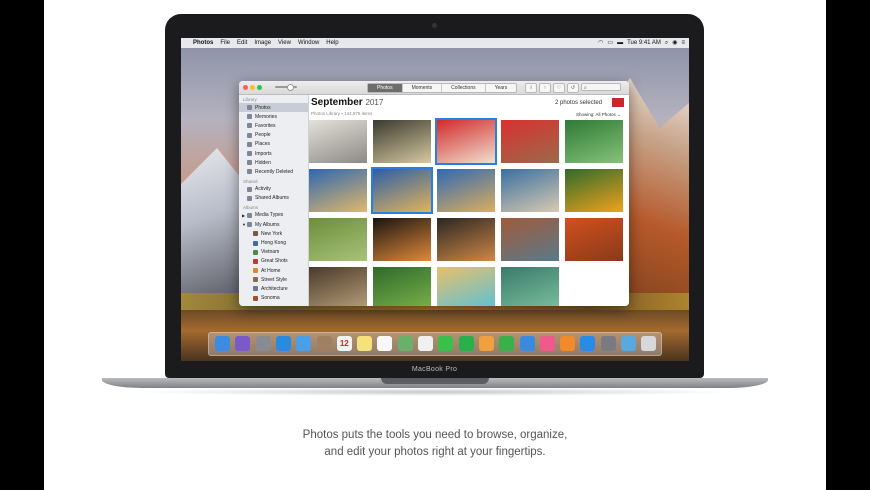  I want to click on pages-icon, so click(486, 343).